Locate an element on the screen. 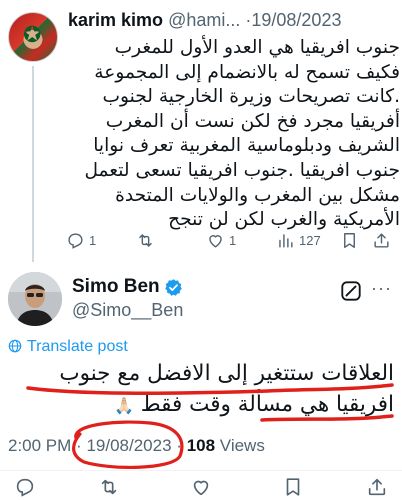 The image size is (402, 500). globe-icon is located at coordinates (15, 346).